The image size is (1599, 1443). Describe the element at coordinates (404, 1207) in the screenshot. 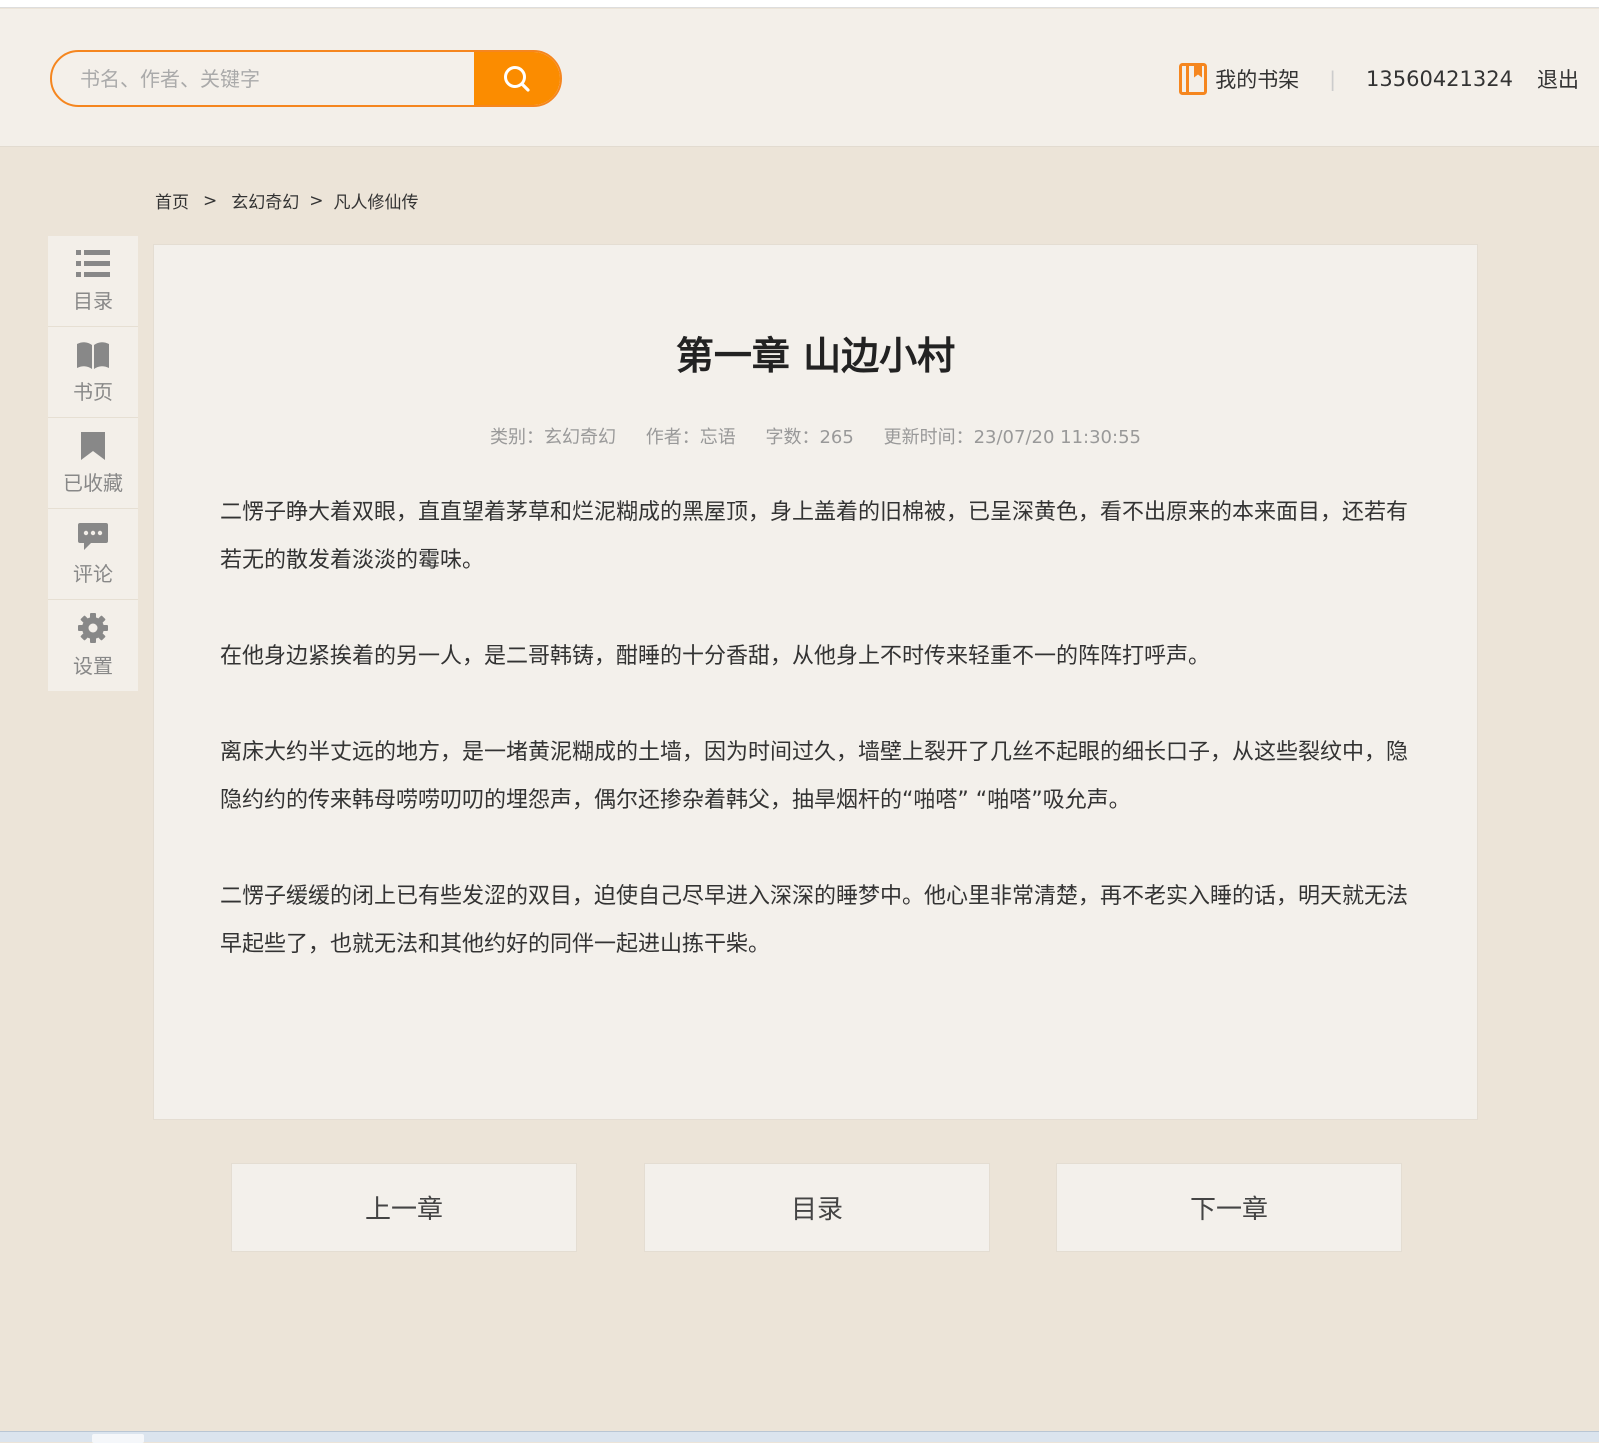

I see `prev-chapter-button: 上一章` at that location.